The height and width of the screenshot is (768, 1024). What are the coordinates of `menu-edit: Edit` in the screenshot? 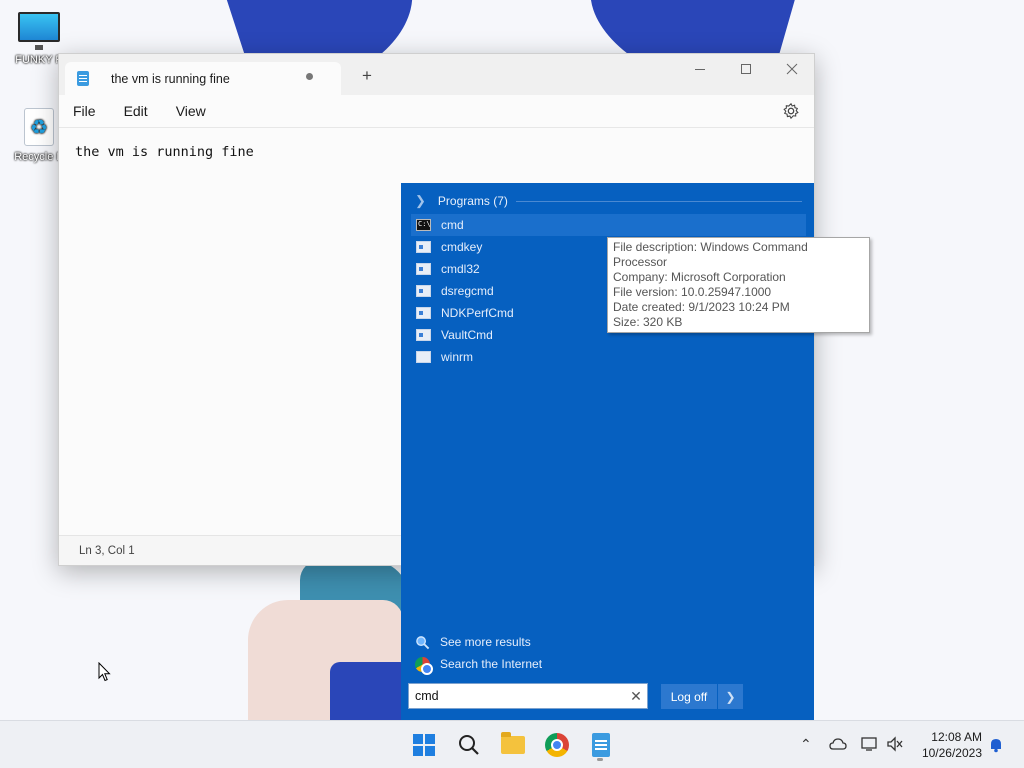 It's located at (136, 111).